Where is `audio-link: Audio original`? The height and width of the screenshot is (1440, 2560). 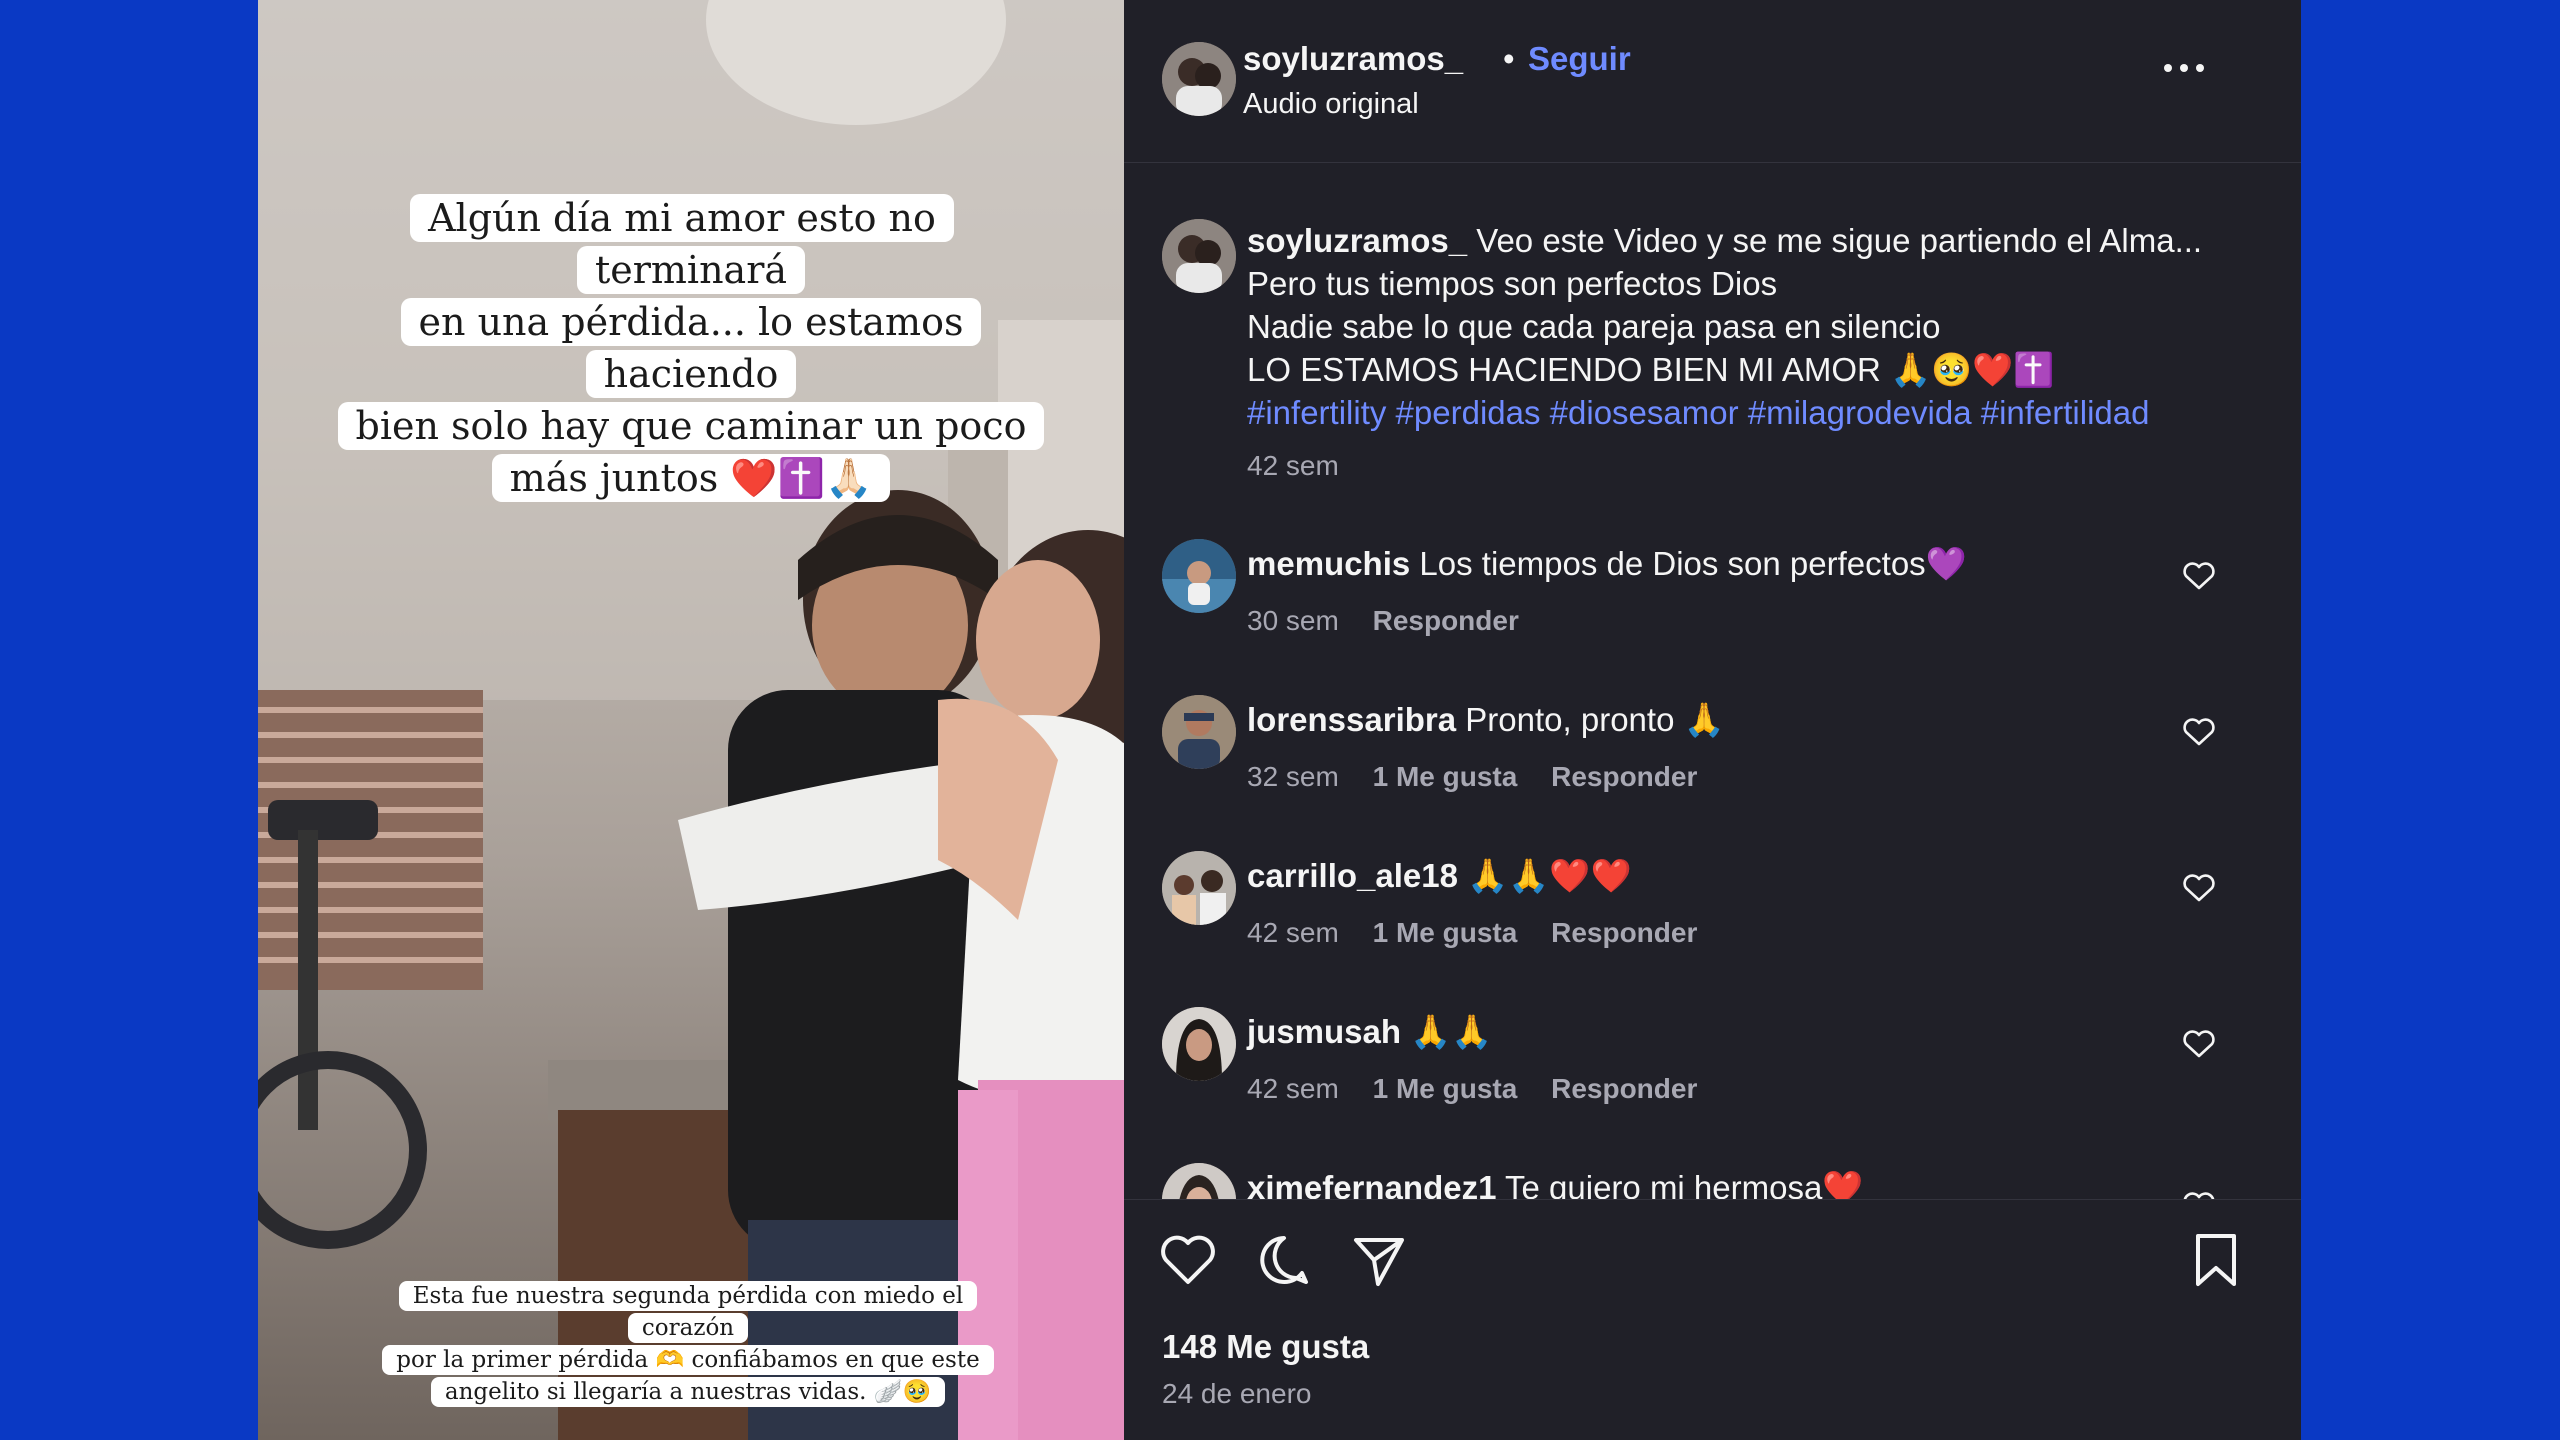
audio-link: Audio original is located at coordinates (1331, 104).